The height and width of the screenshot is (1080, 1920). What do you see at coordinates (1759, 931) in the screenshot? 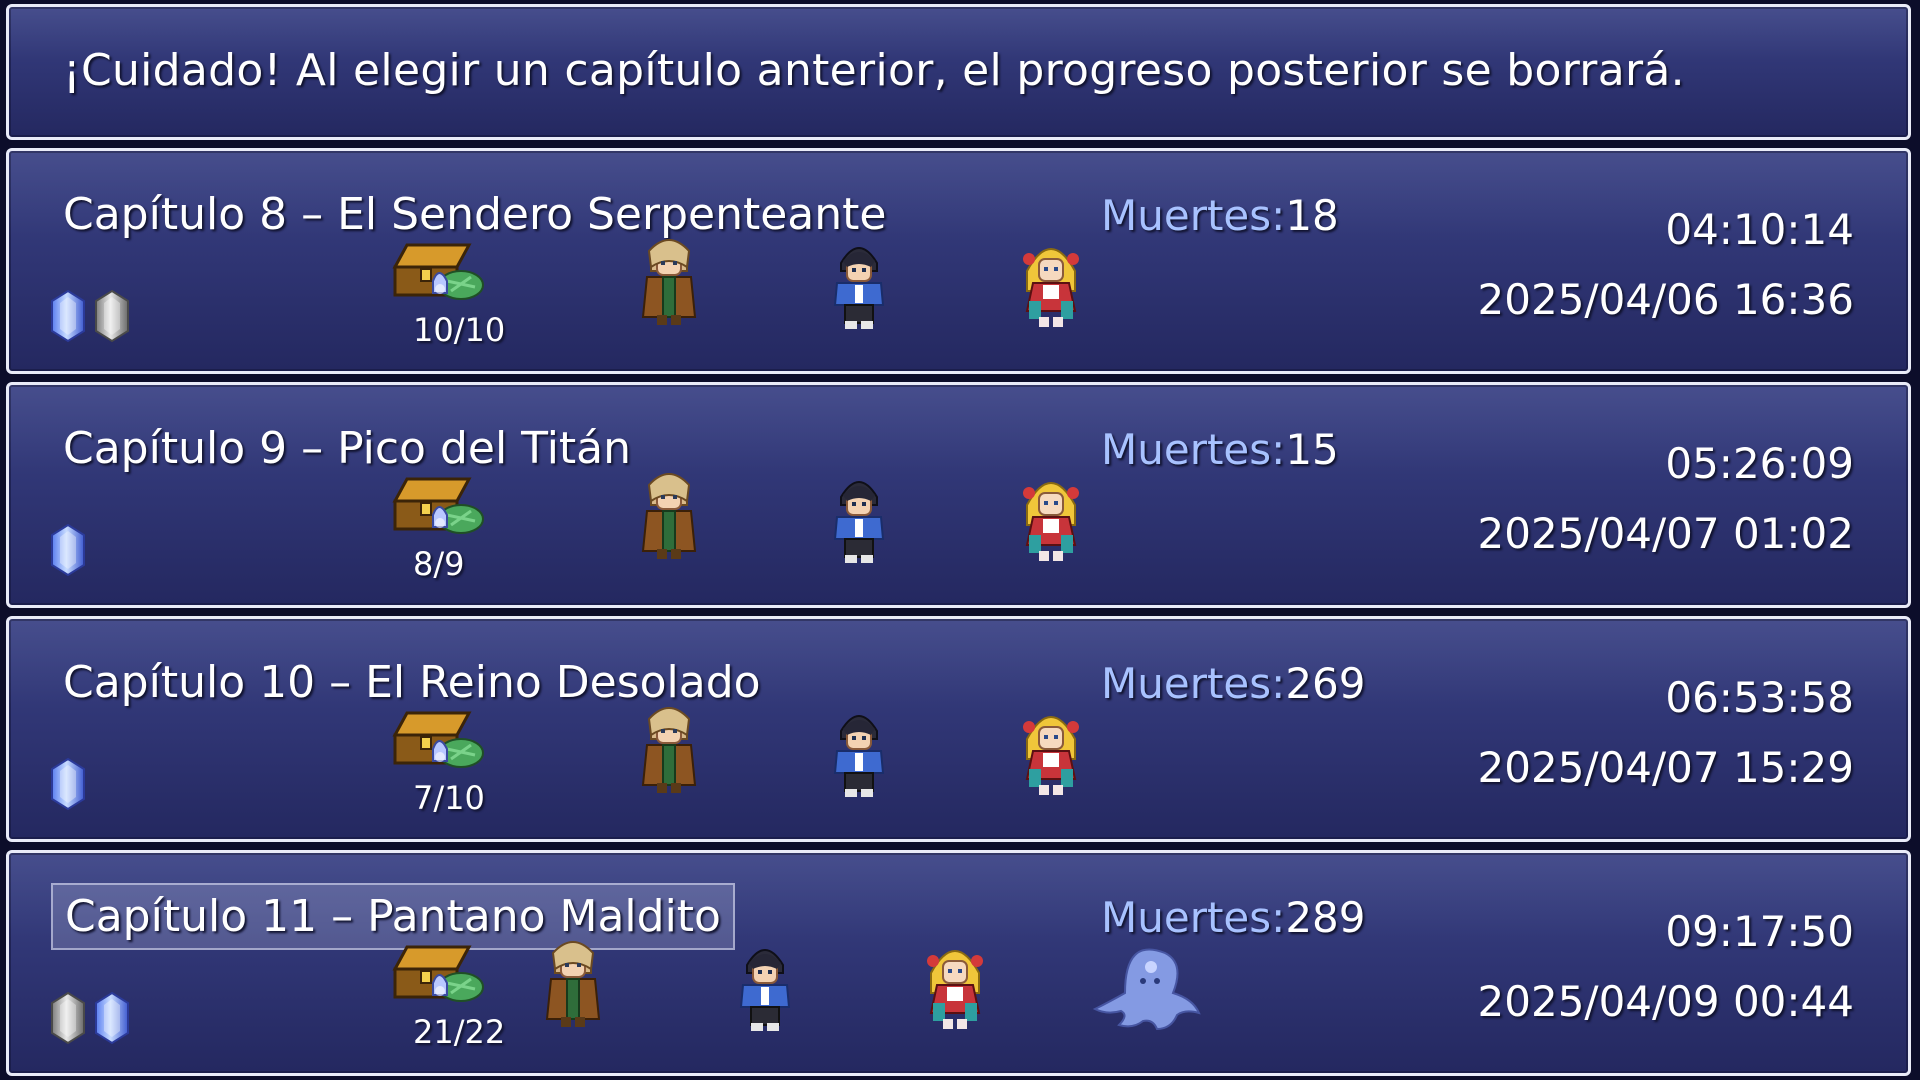
I see `playtime: 09:17:50` at bounding box center [1759, 931].